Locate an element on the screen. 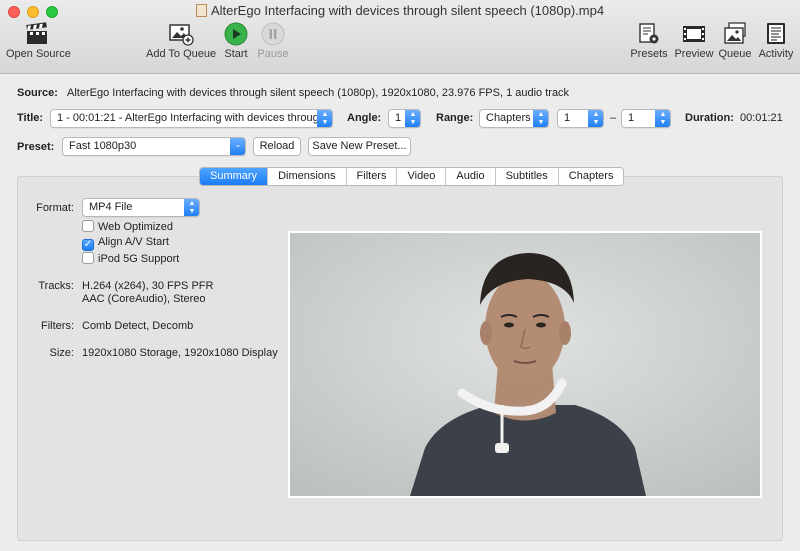  activity-button: Activity is located at coordinates (776, 41).